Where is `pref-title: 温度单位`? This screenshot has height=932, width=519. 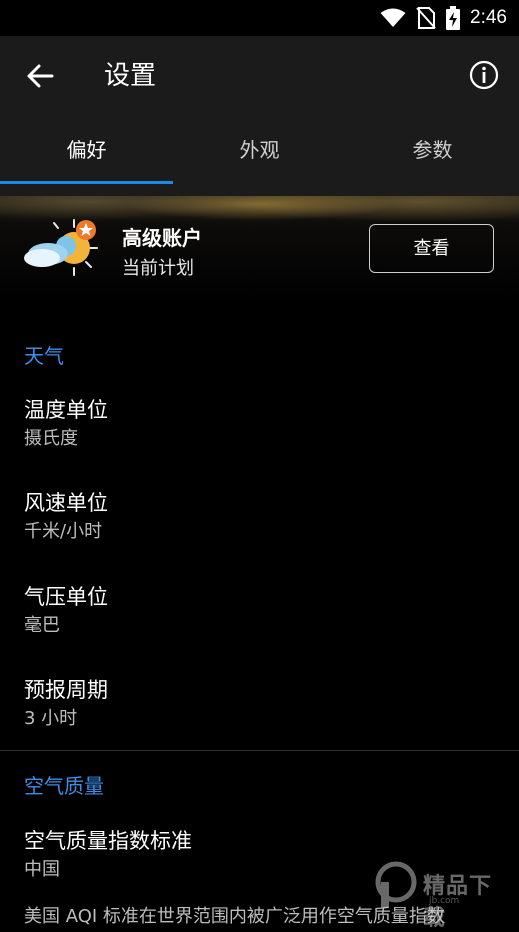 pref-title: 温度单位 is located at coordinates (66, 410).